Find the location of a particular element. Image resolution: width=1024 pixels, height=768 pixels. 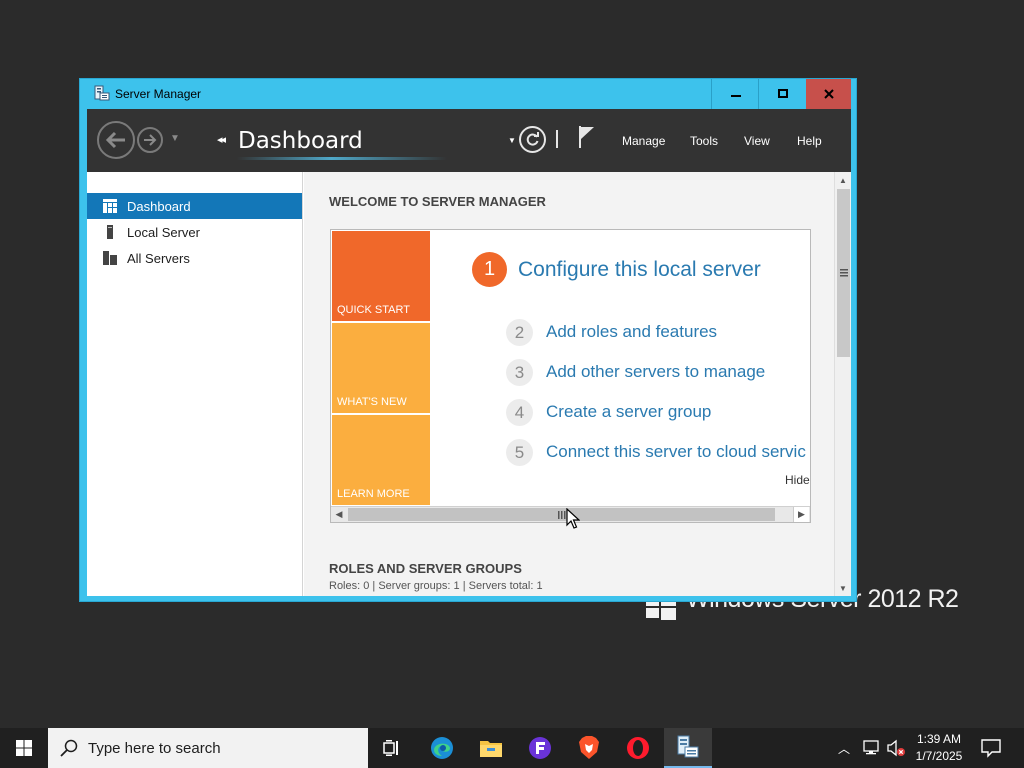

maximize-icon is located at coordinates (782, 93).